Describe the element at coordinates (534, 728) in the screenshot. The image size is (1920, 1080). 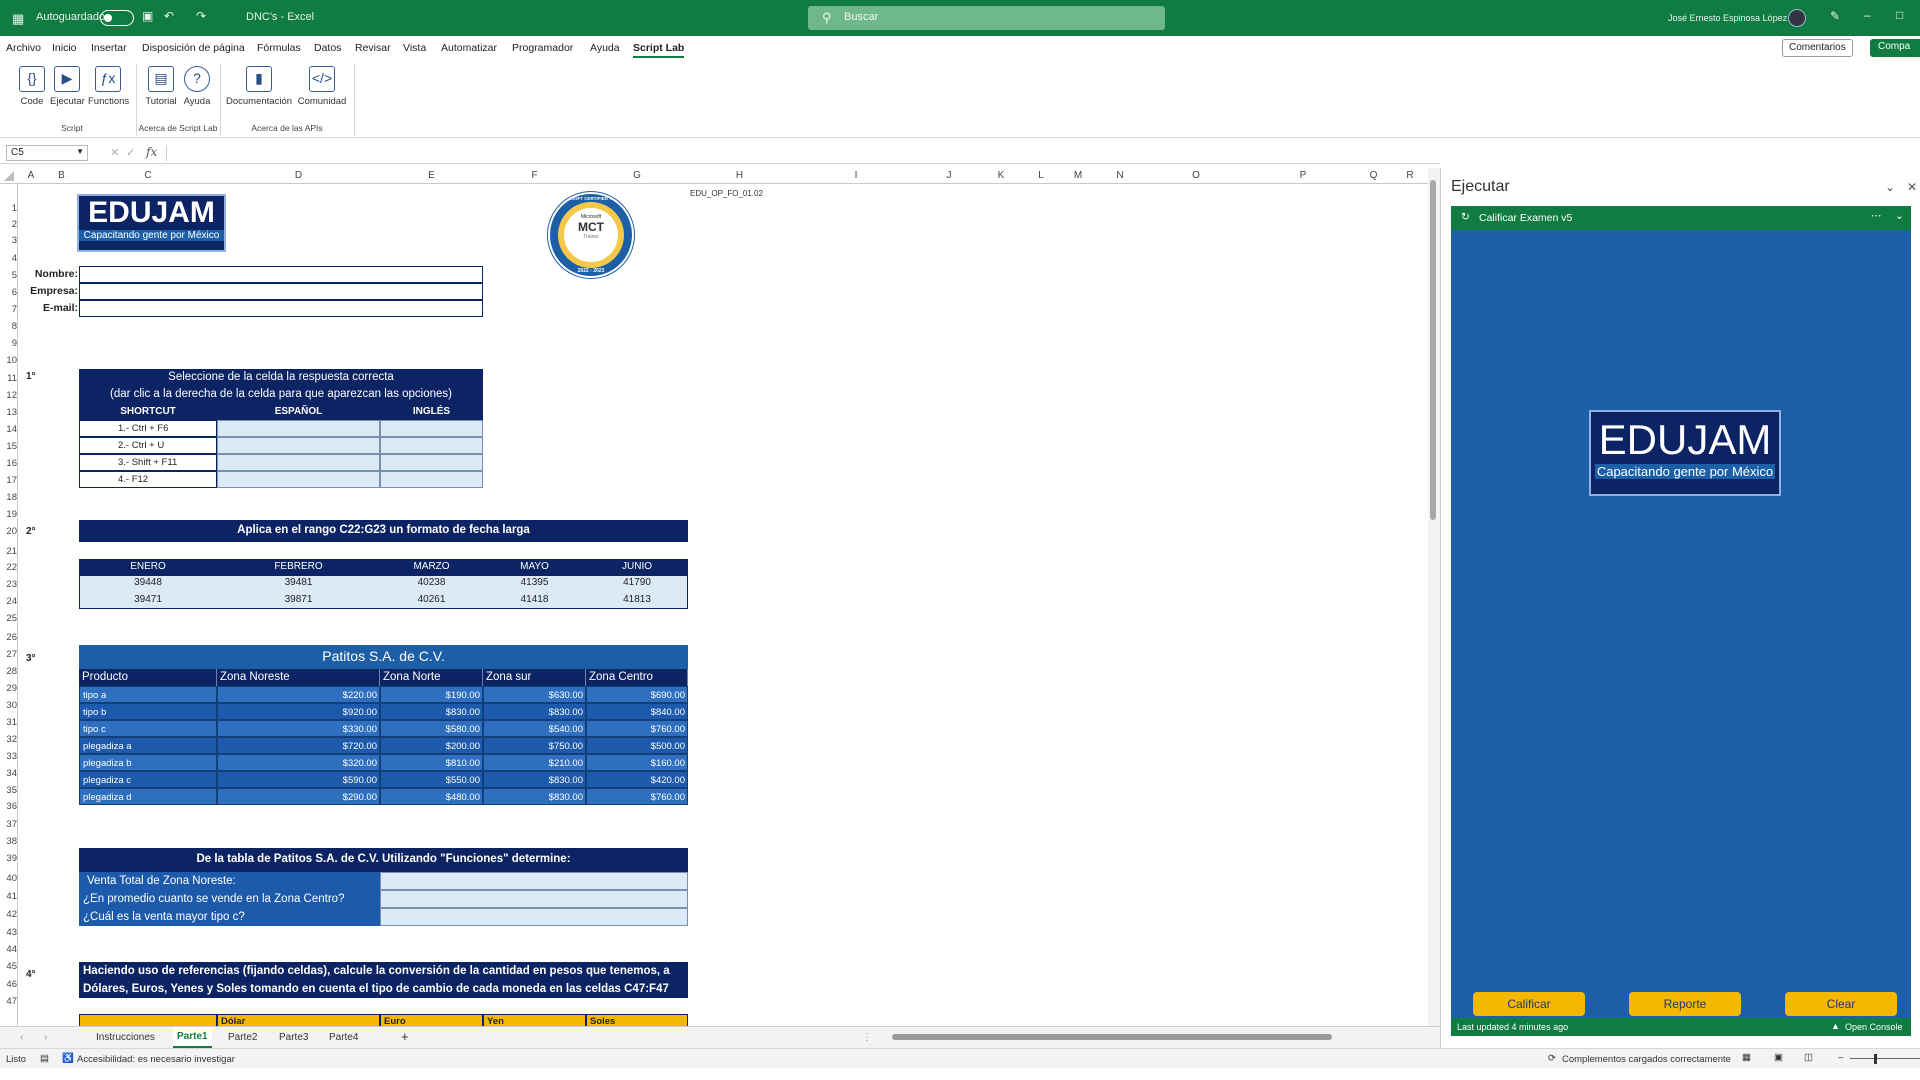
I see `q3-cell: $540.00` at that location.